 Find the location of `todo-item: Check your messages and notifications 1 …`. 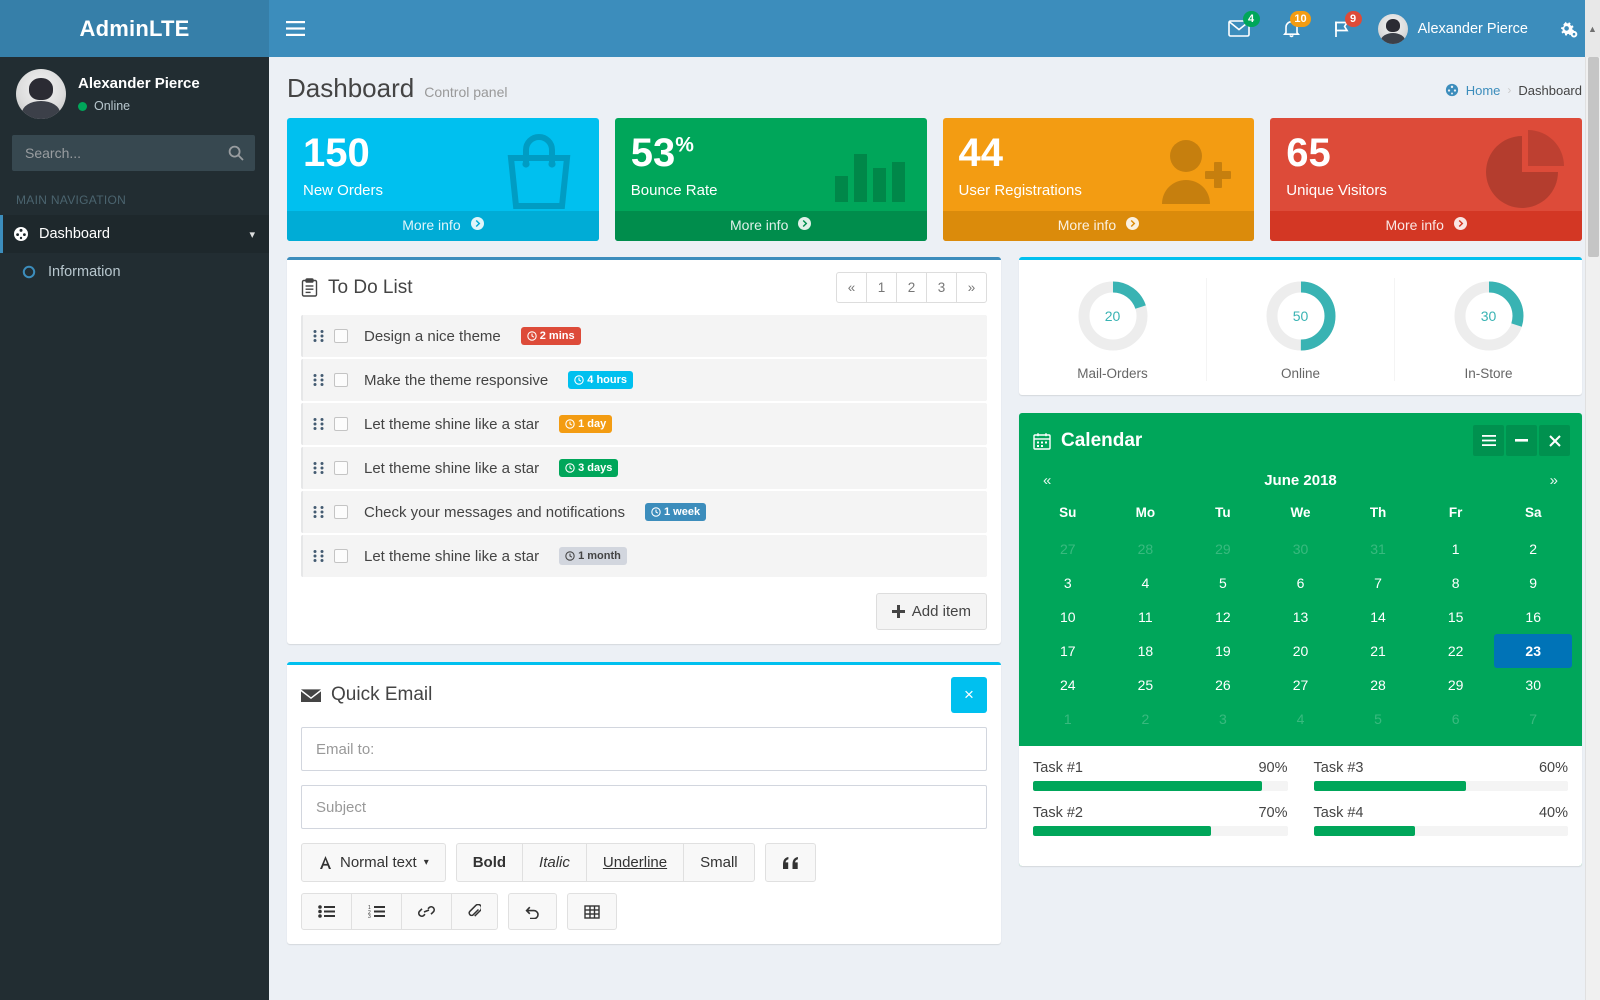

todo-item: Check your messages and notifications 1 … is located at coordinates (644, 512).